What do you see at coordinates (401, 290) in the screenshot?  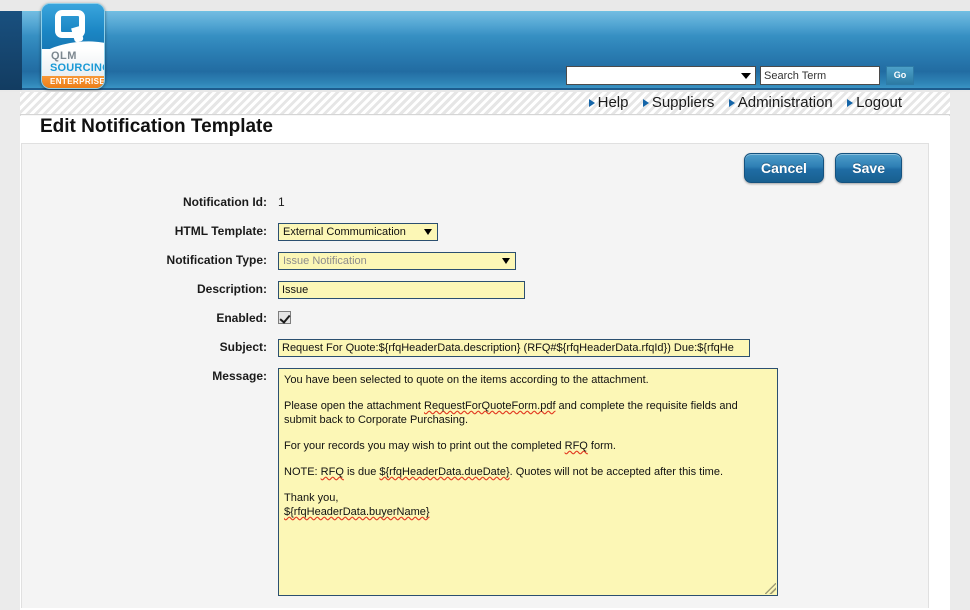 I see `description-input` at bounding box center [401, 290].